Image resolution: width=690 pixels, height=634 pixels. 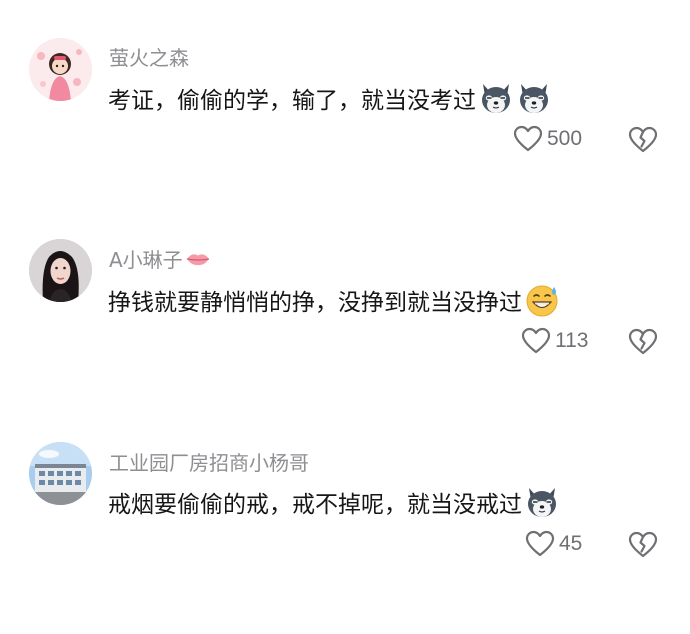 What do you see at coordinates (345, 546) in the screenshot?
I see `comment-actions: 45` at bounding box center [345, 546].